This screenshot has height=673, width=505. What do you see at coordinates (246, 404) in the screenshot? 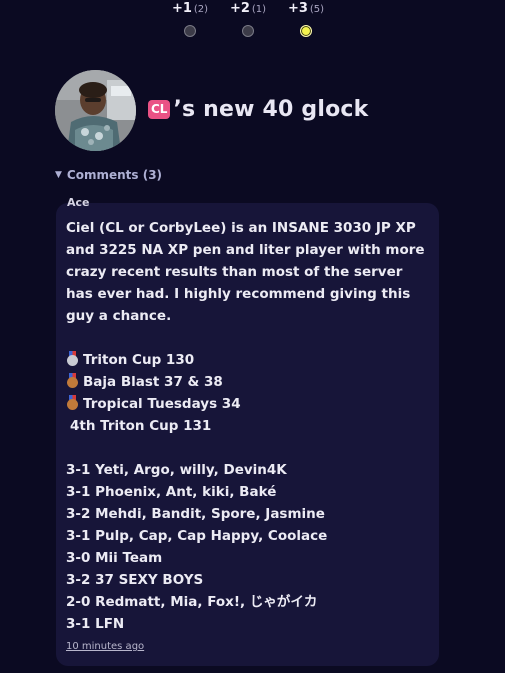
I see `placement-line: Tropical Tuesdays 34` at bounding box center [246, 404].